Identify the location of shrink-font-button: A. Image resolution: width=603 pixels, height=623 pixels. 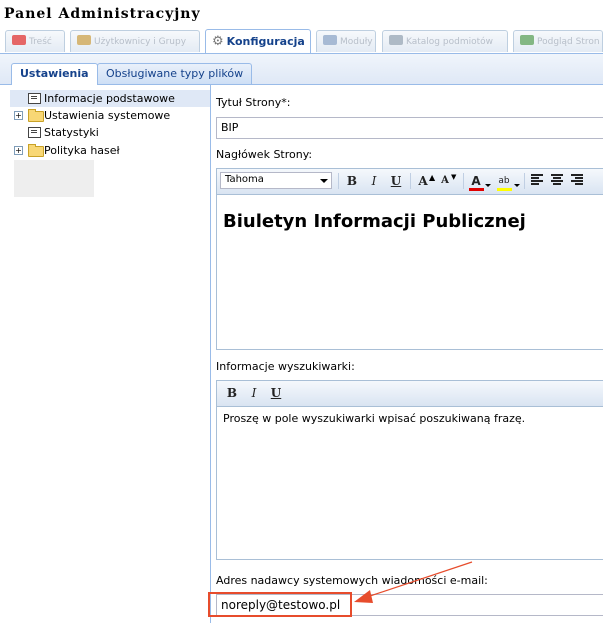
(445, 181).